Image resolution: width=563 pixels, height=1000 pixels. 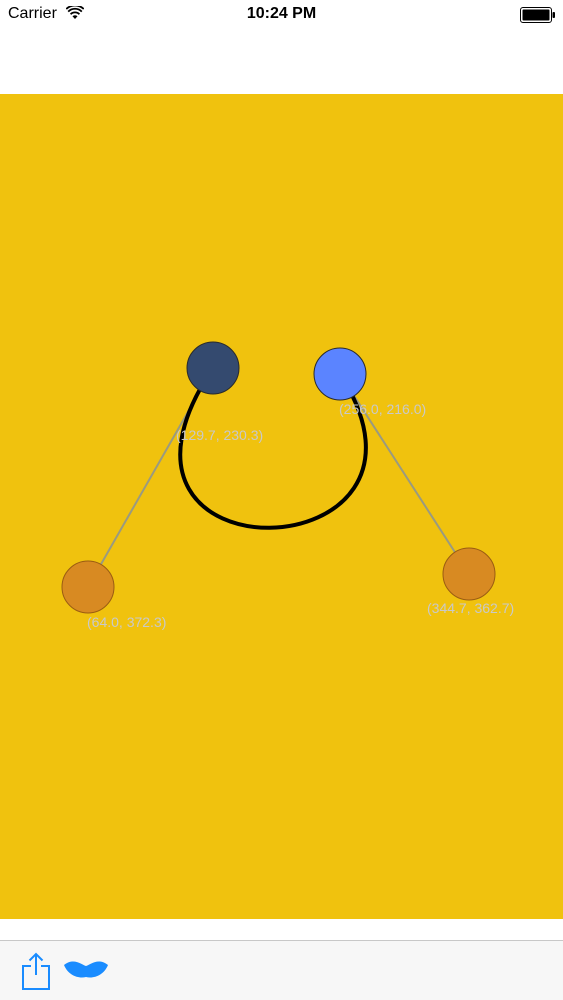 I want to click on share-icon, so click(x=36, y=971).